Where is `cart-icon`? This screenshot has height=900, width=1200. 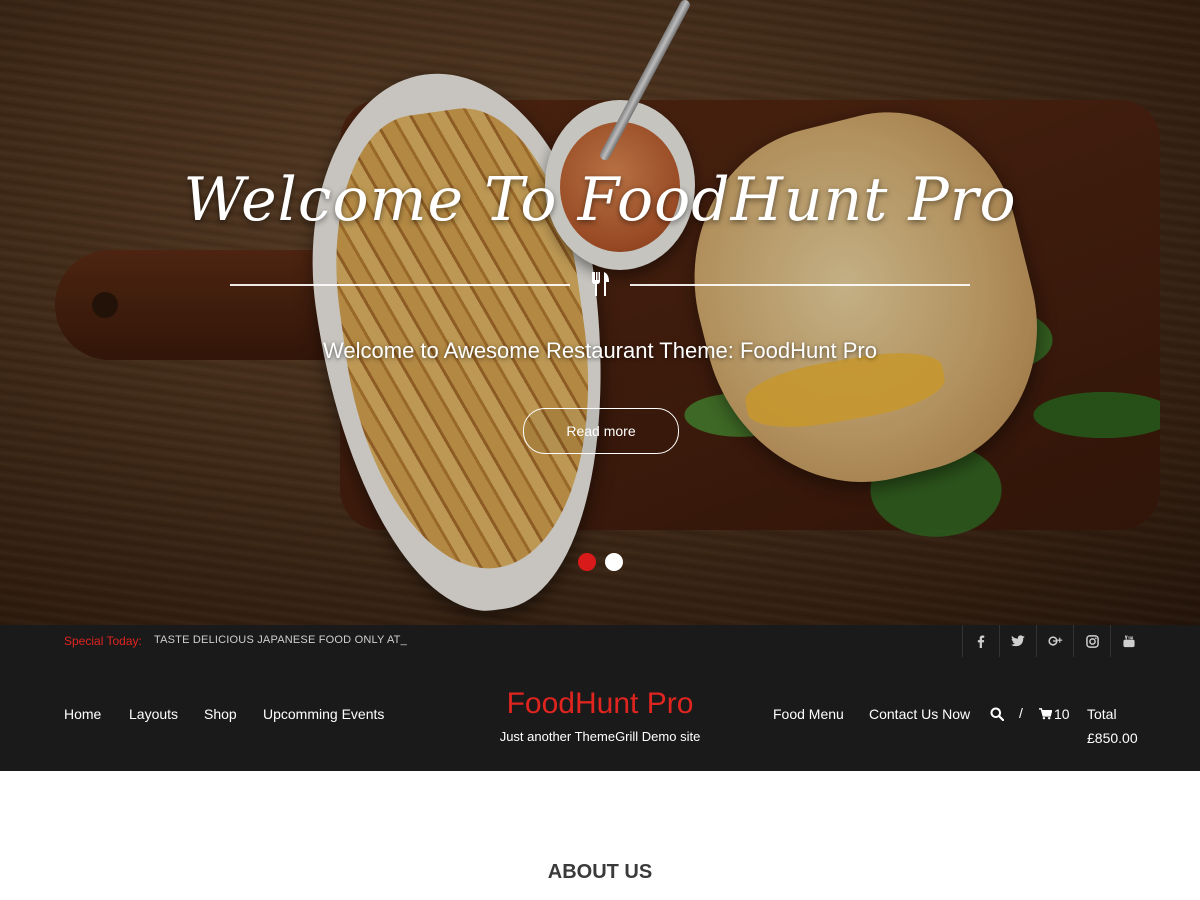 cart-icon is located at coordinates (1045, 714).